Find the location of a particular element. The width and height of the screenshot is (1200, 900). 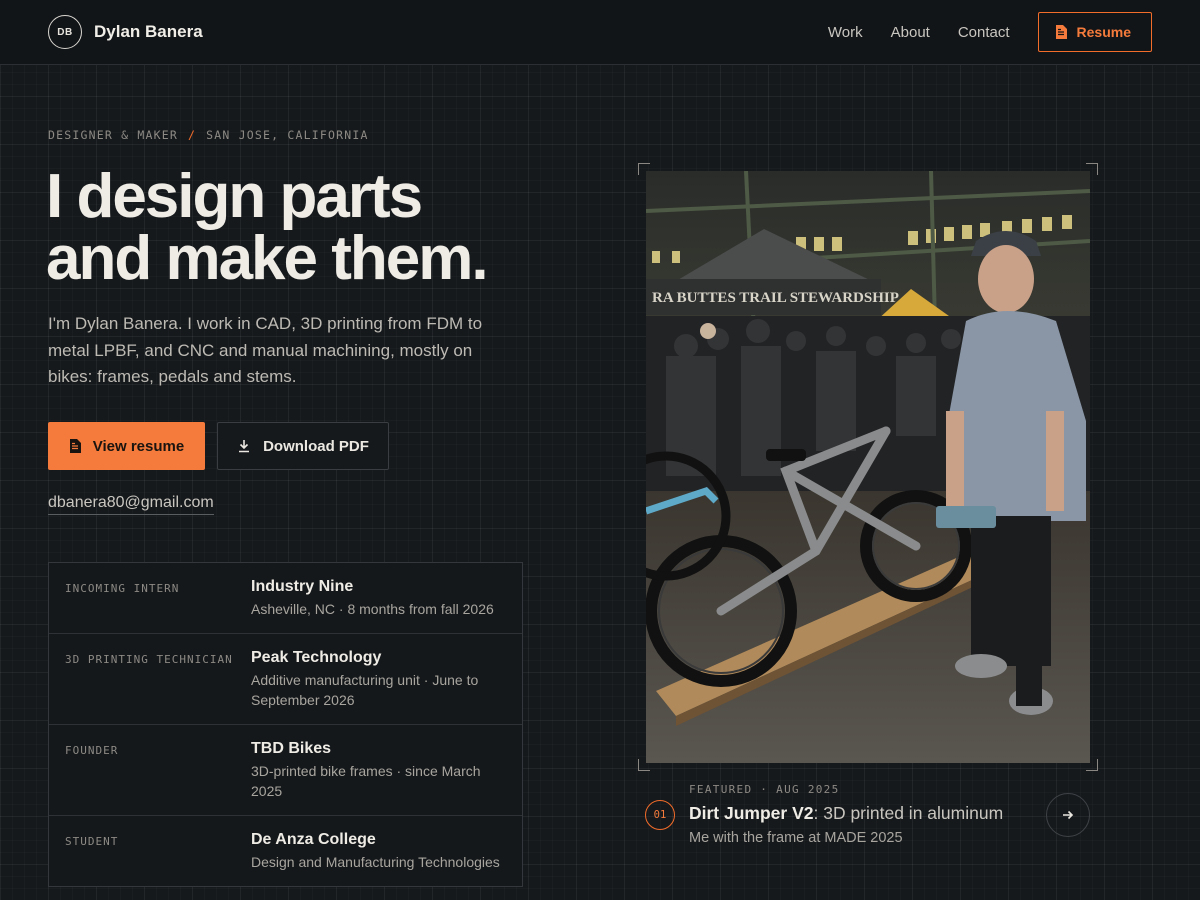

resume-button: Resume is located at coordinates (1094, 32).